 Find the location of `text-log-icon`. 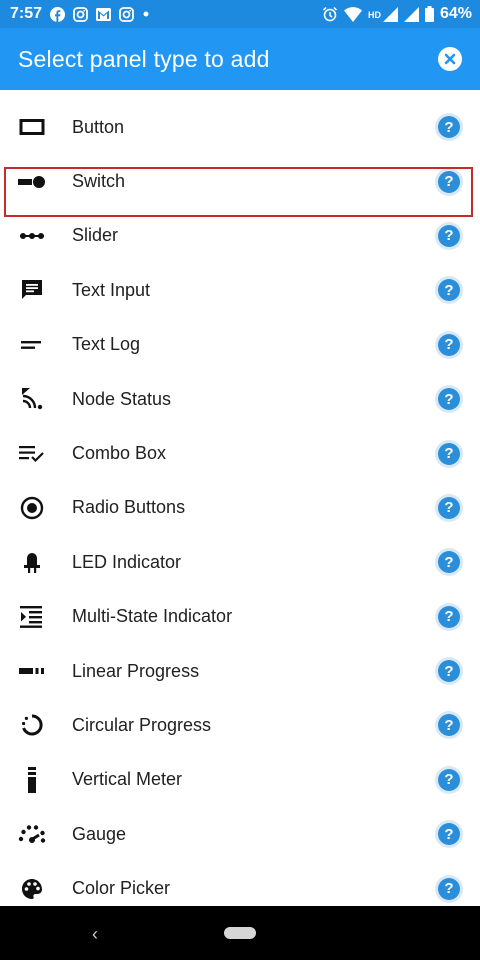

text-log-icon is located at coordinates (32, 345).